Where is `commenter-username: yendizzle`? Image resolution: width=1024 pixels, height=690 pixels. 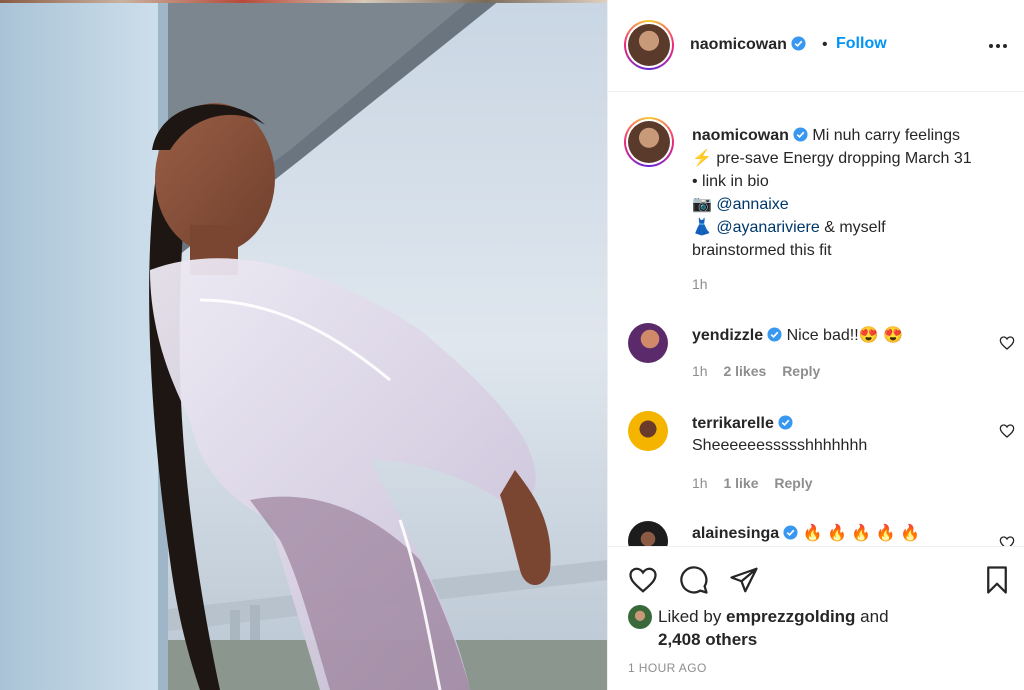
commenter-username: yendizzle is located at coordinates (727, 335).